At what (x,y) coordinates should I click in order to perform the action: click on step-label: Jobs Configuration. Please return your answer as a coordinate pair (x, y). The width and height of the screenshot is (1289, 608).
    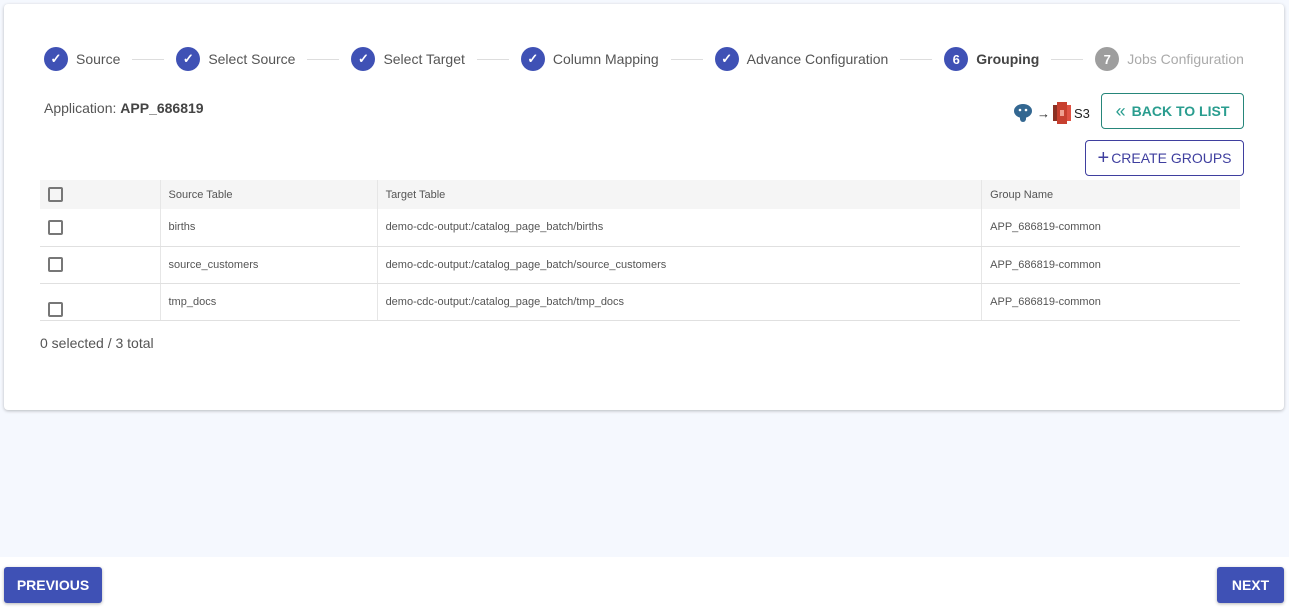
    Looking at the image, I should click on (1185, 59).